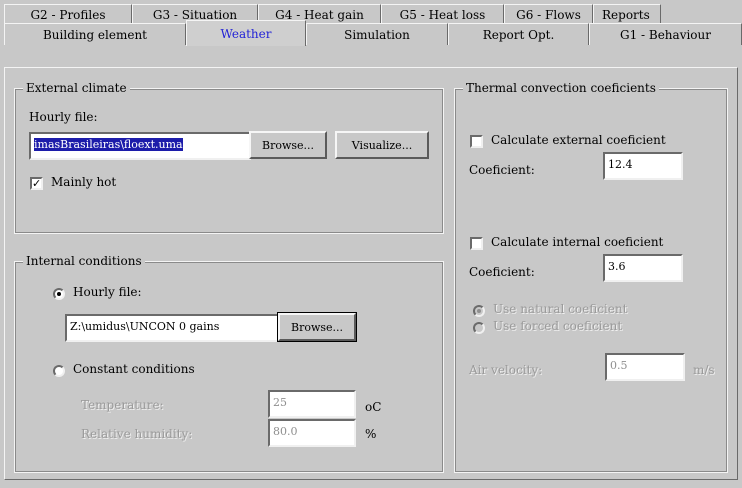 The image size is (742, 488). I want to click on temperature-input: 25, so click(312, 404).